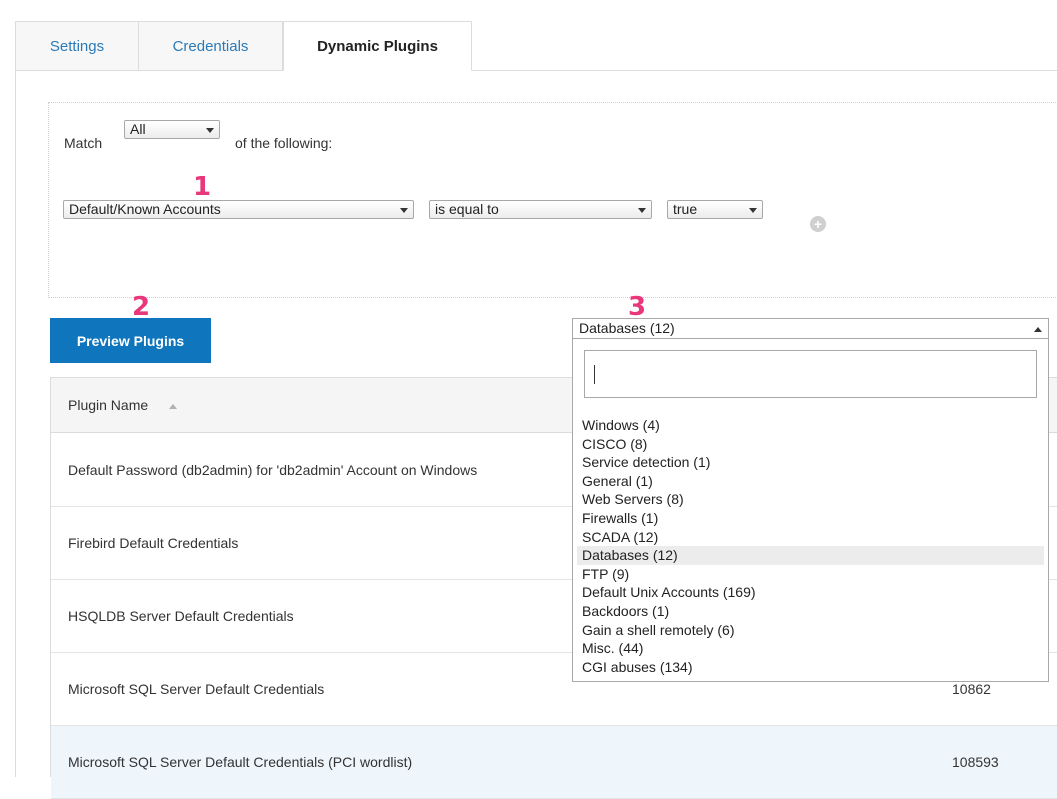 Image resolution: width=1057 pixels, height=799 pixels. What do you see at coordinates (810, 555) in the screenshot?
I see `family-option-databases: Databases (12)` at bounding box center [810, 555].